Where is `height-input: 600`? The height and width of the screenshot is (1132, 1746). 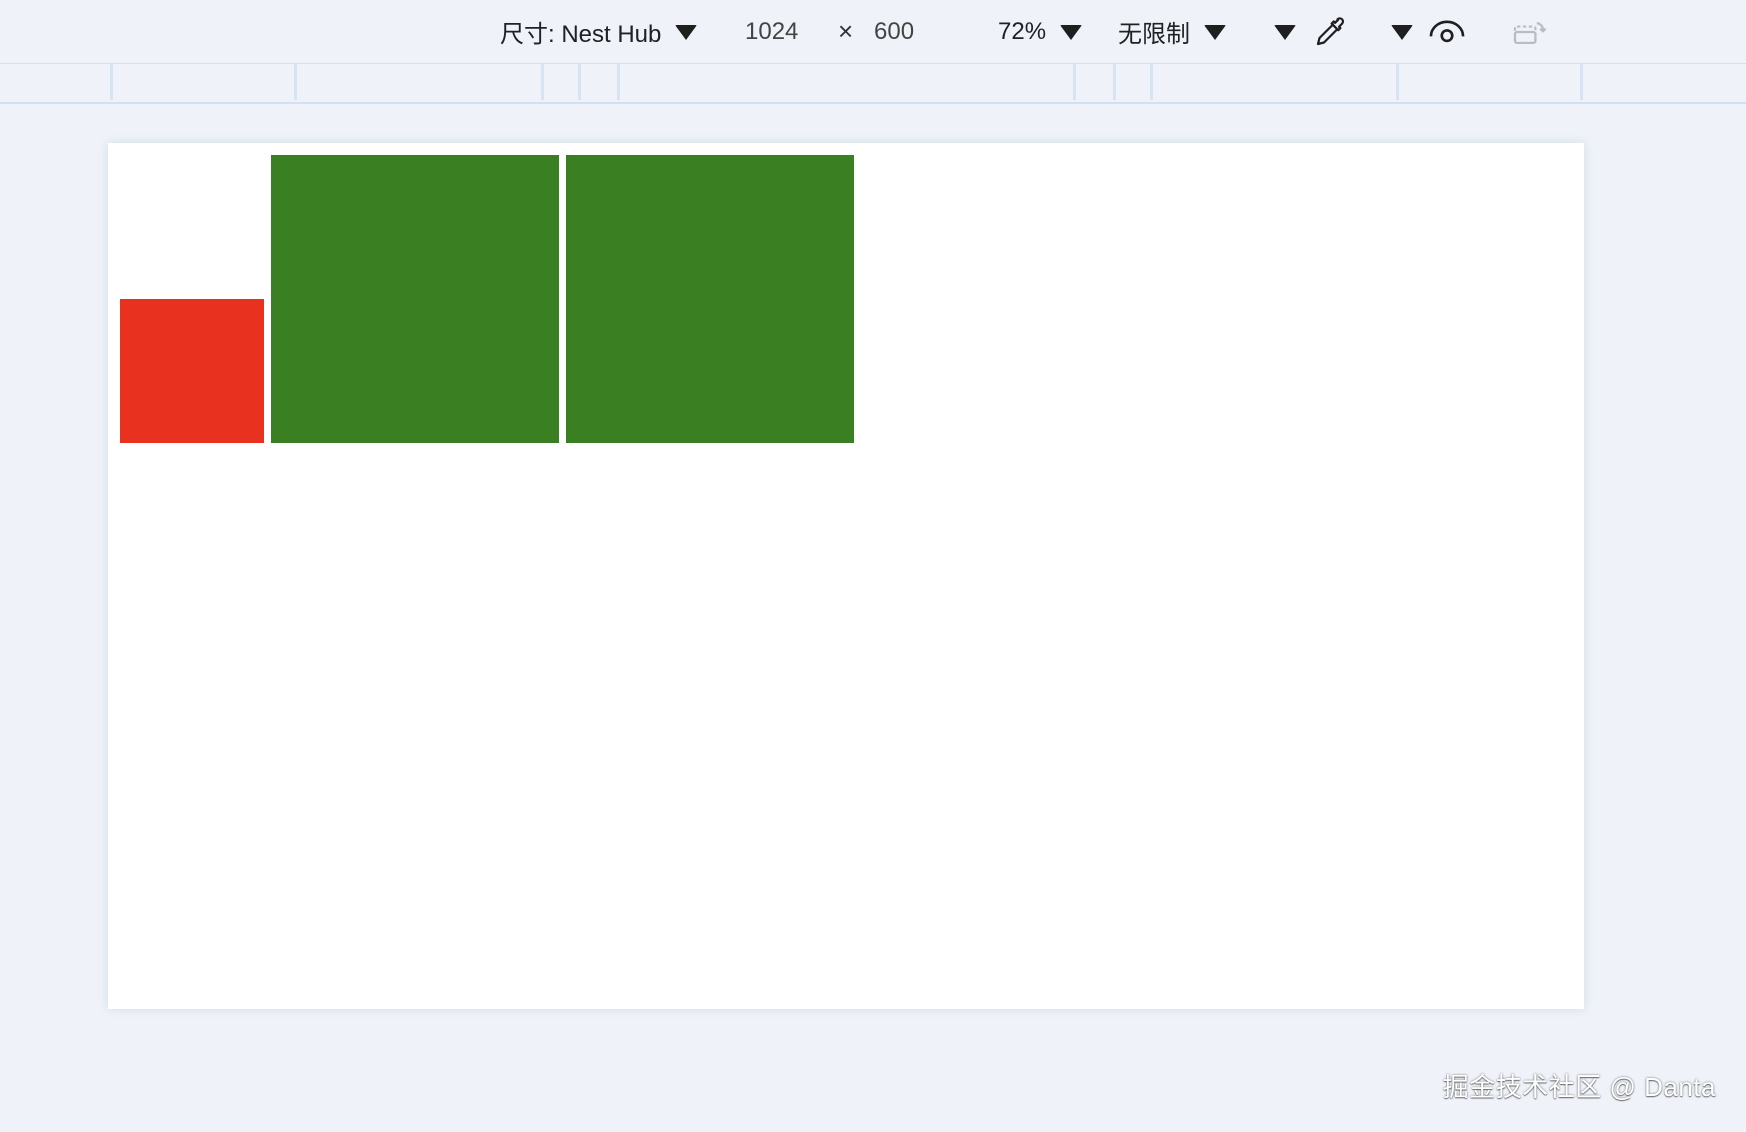
height-input: 600 is located at coordinates (894, 31).